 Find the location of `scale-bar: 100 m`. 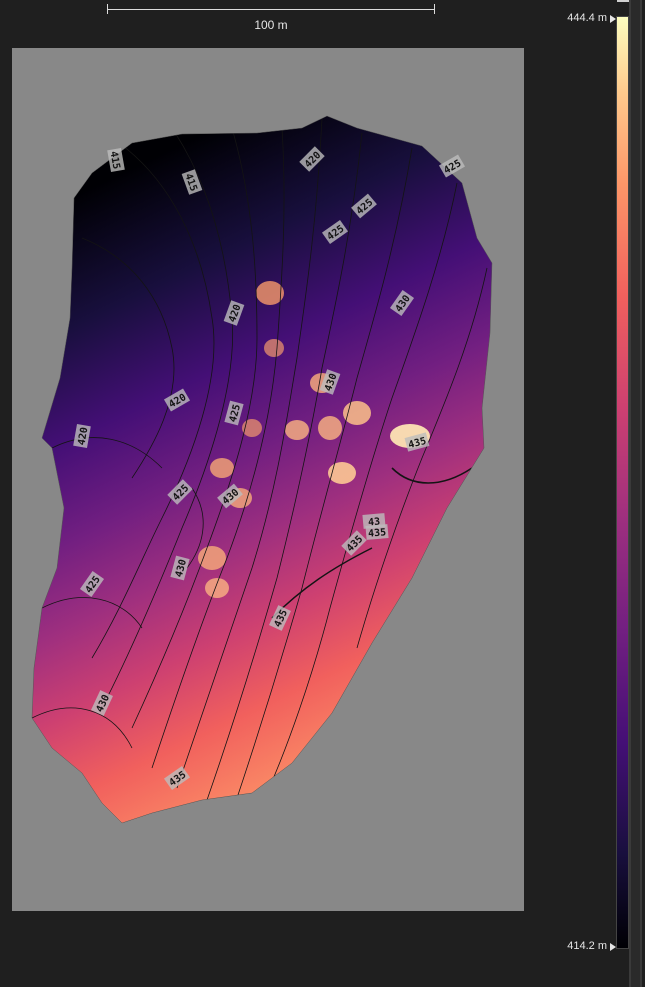

scale-bar: 100 m is located at coordinates (271, 19).